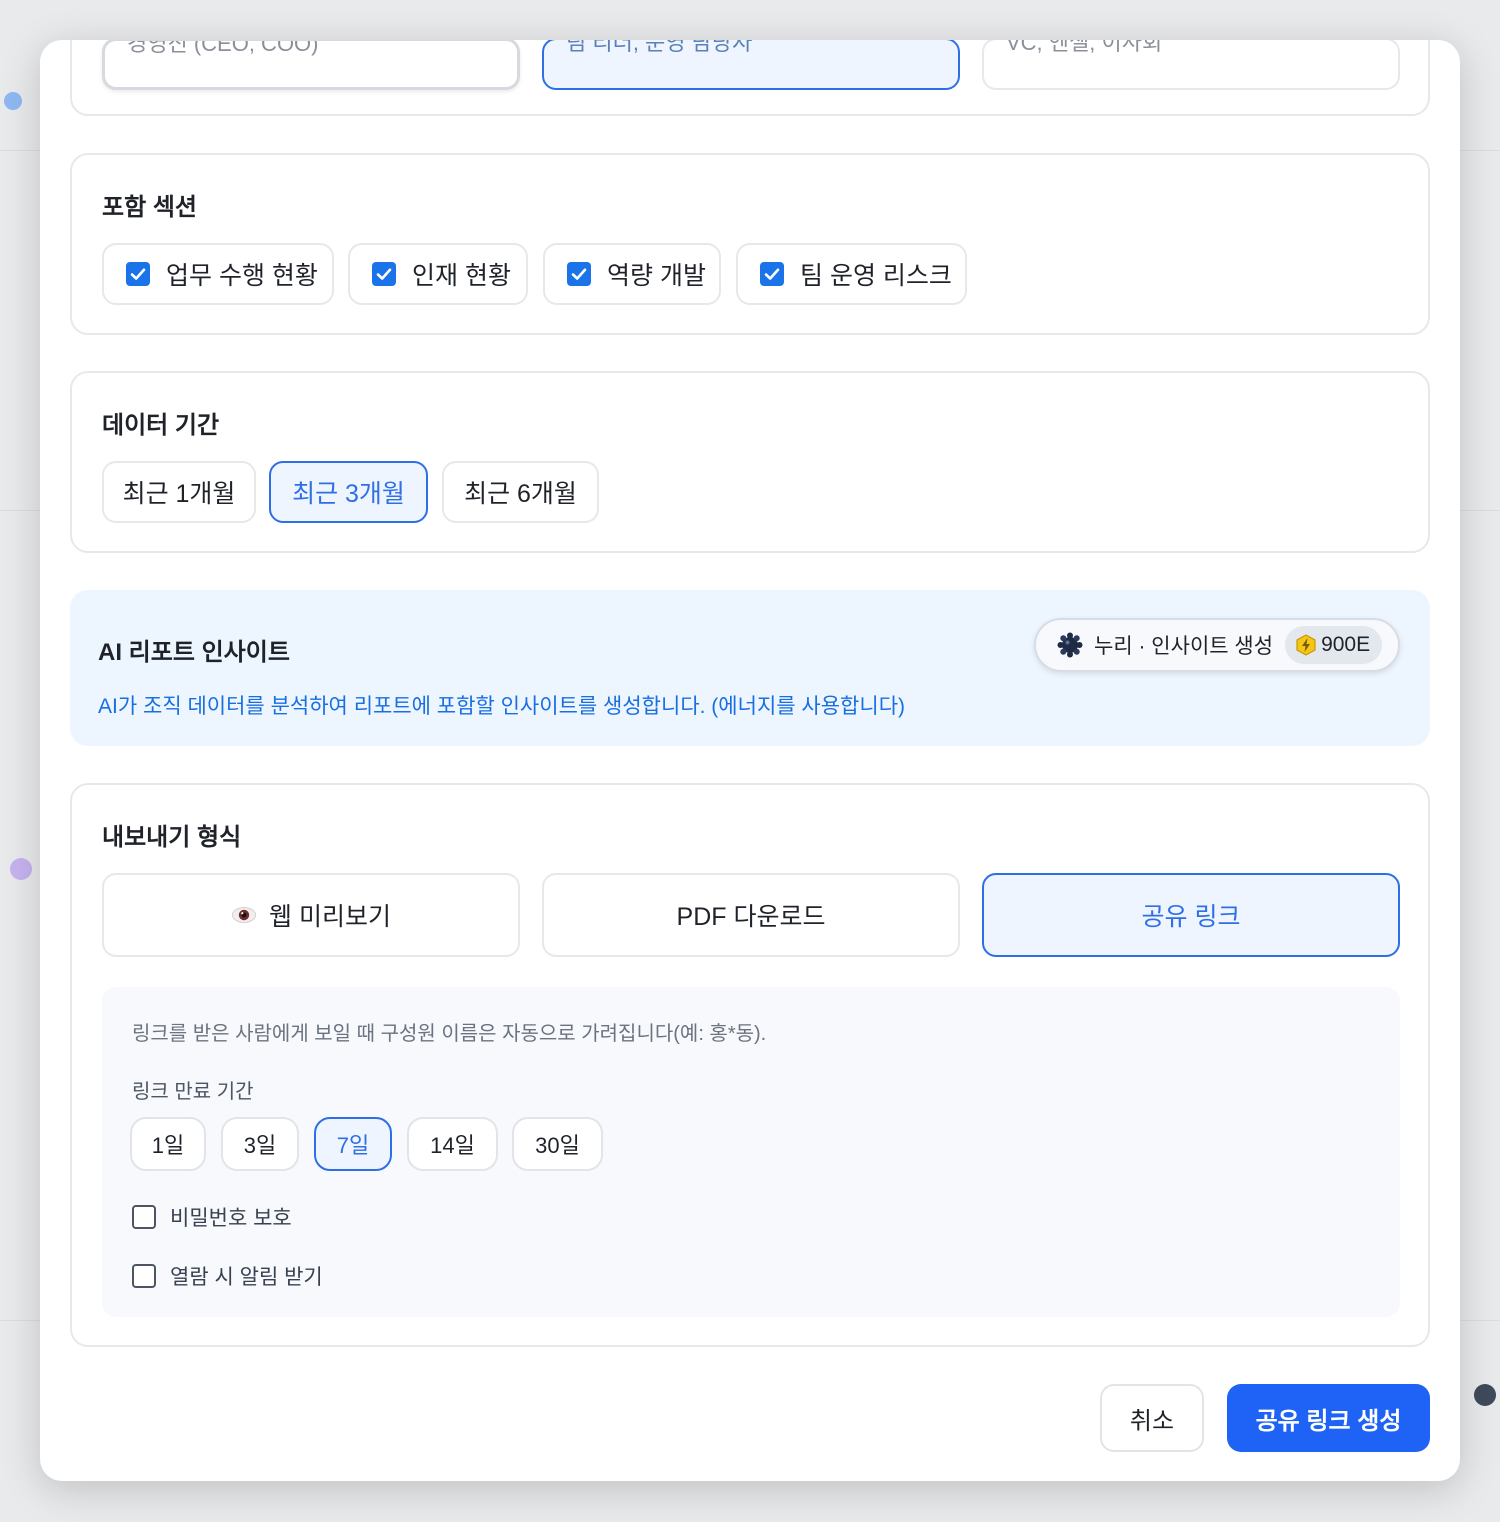 Image resolution: width=1500 pixels, height=1522 pixels. I want to click on audience-card: 경영진 (CEO, COO) 팀 리더, 운영 담당자 VC, 엔젤, 이사회, so click(750, 78).